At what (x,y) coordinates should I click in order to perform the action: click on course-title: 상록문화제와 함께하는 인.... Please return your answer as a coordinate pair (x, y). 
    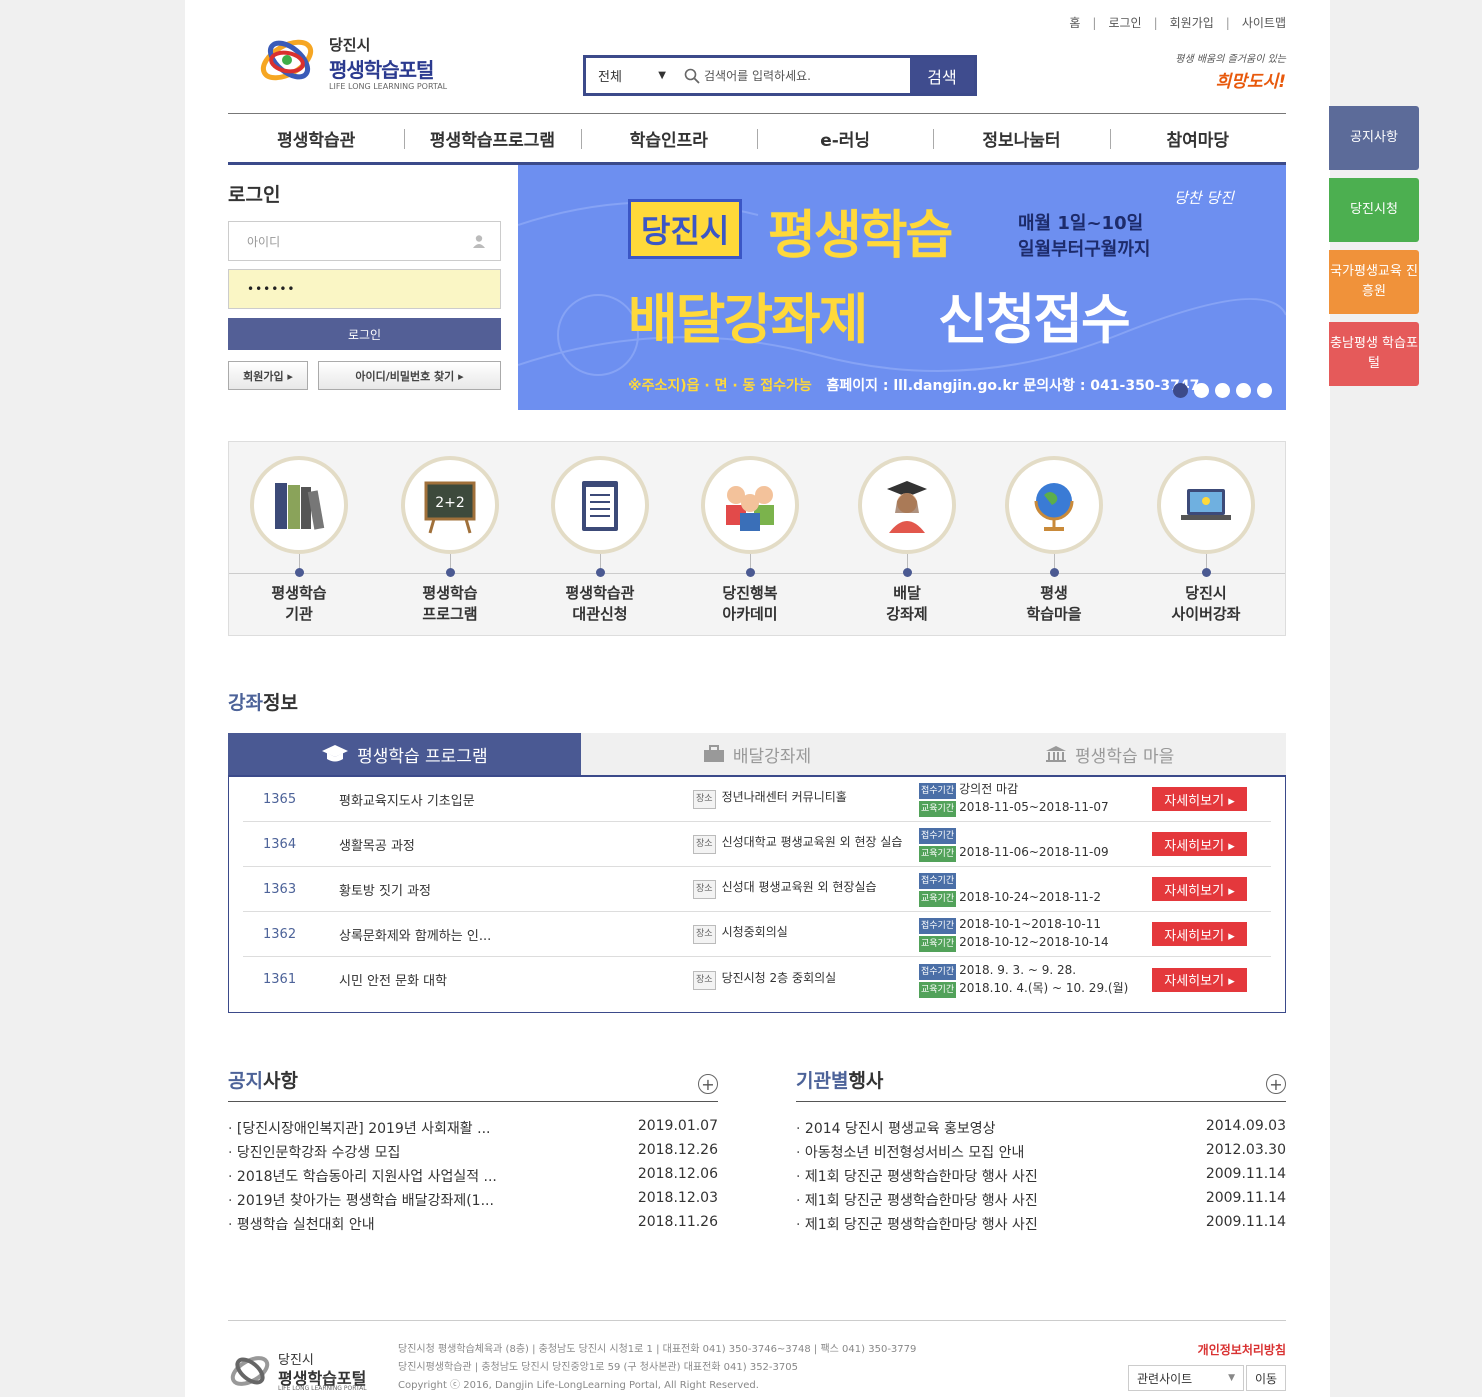
    Looking at the image, I should click on (516, 934).